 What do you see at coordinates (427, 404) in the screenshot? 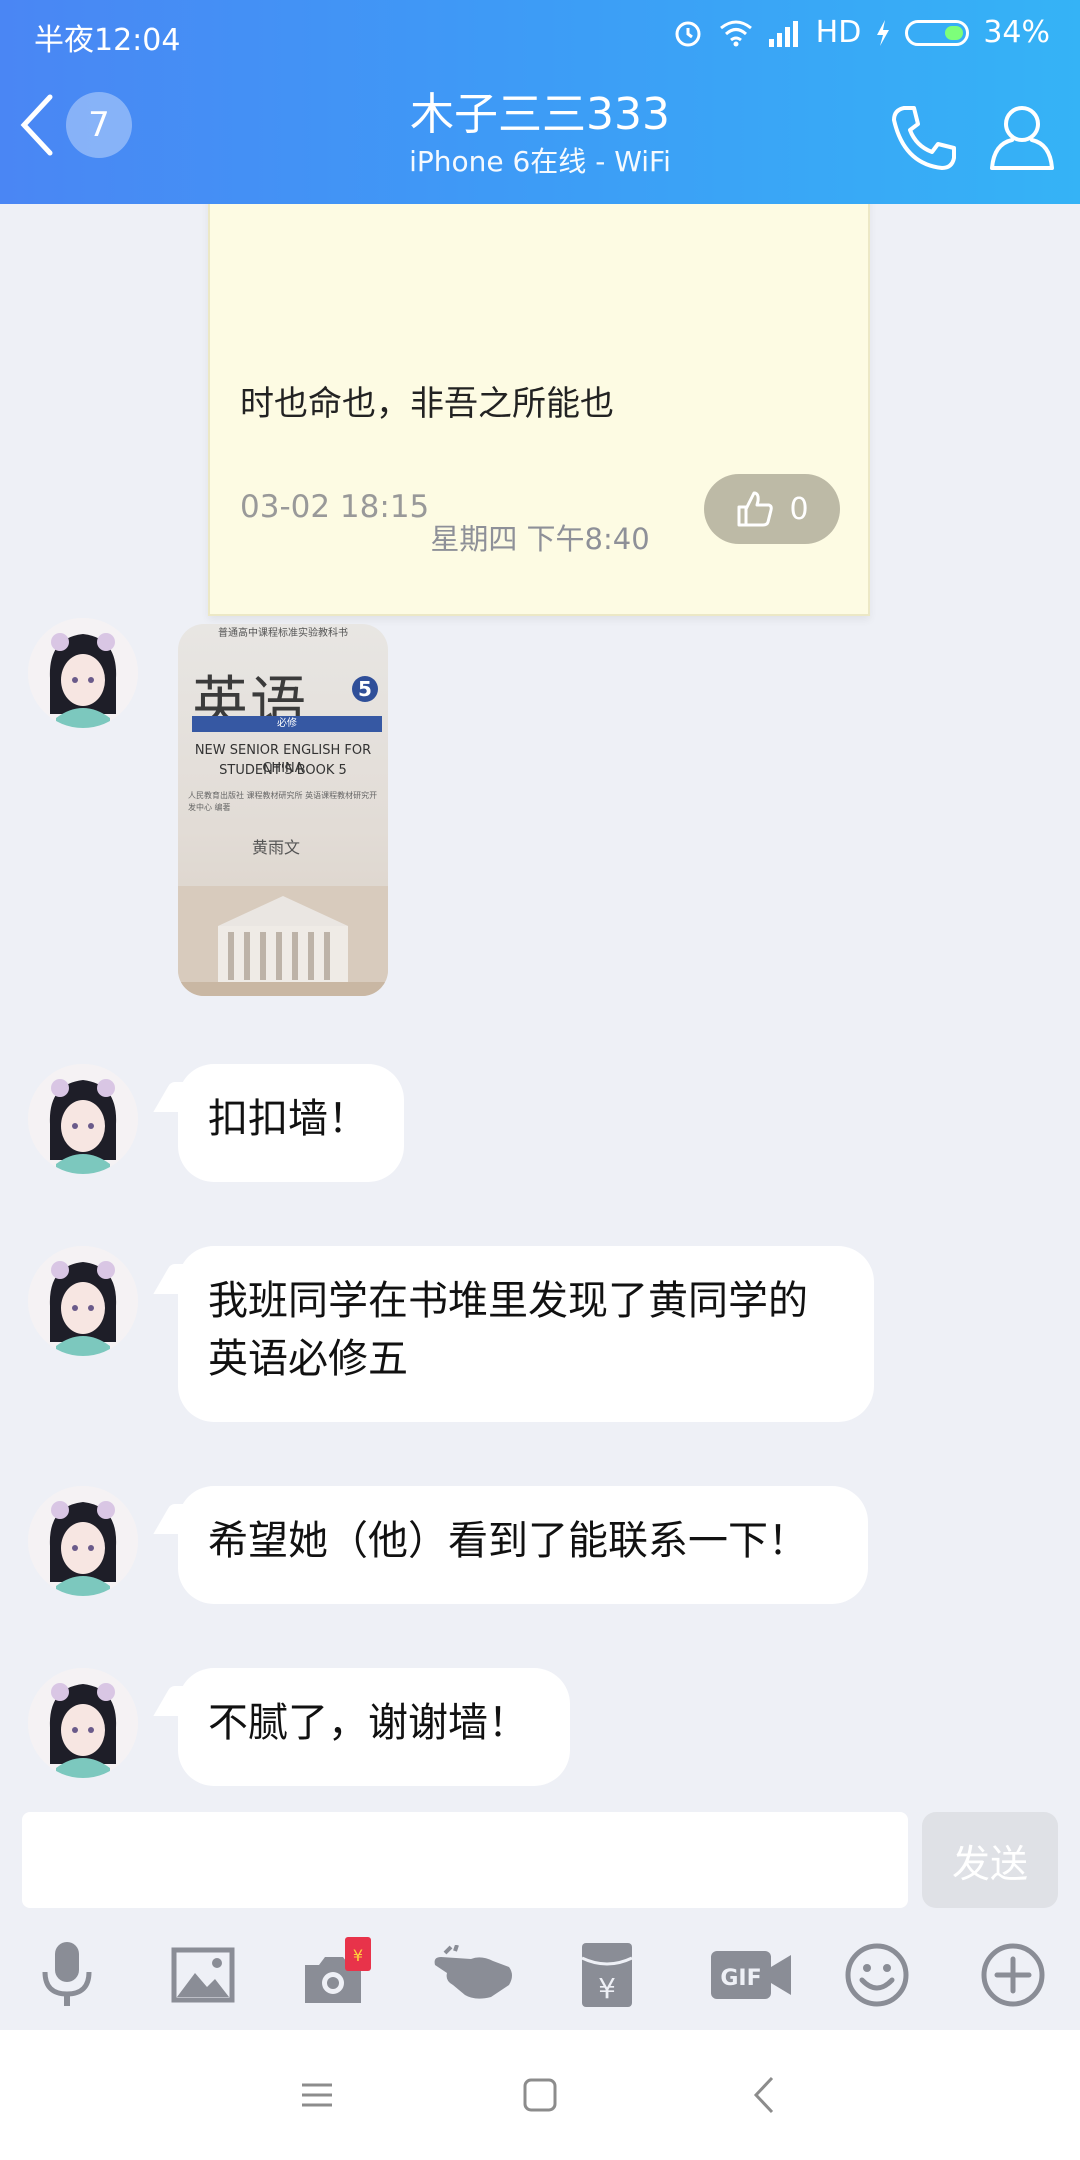
I see `note-text: 时也命也，非吾之所能也` at bounding box center [427, 404].